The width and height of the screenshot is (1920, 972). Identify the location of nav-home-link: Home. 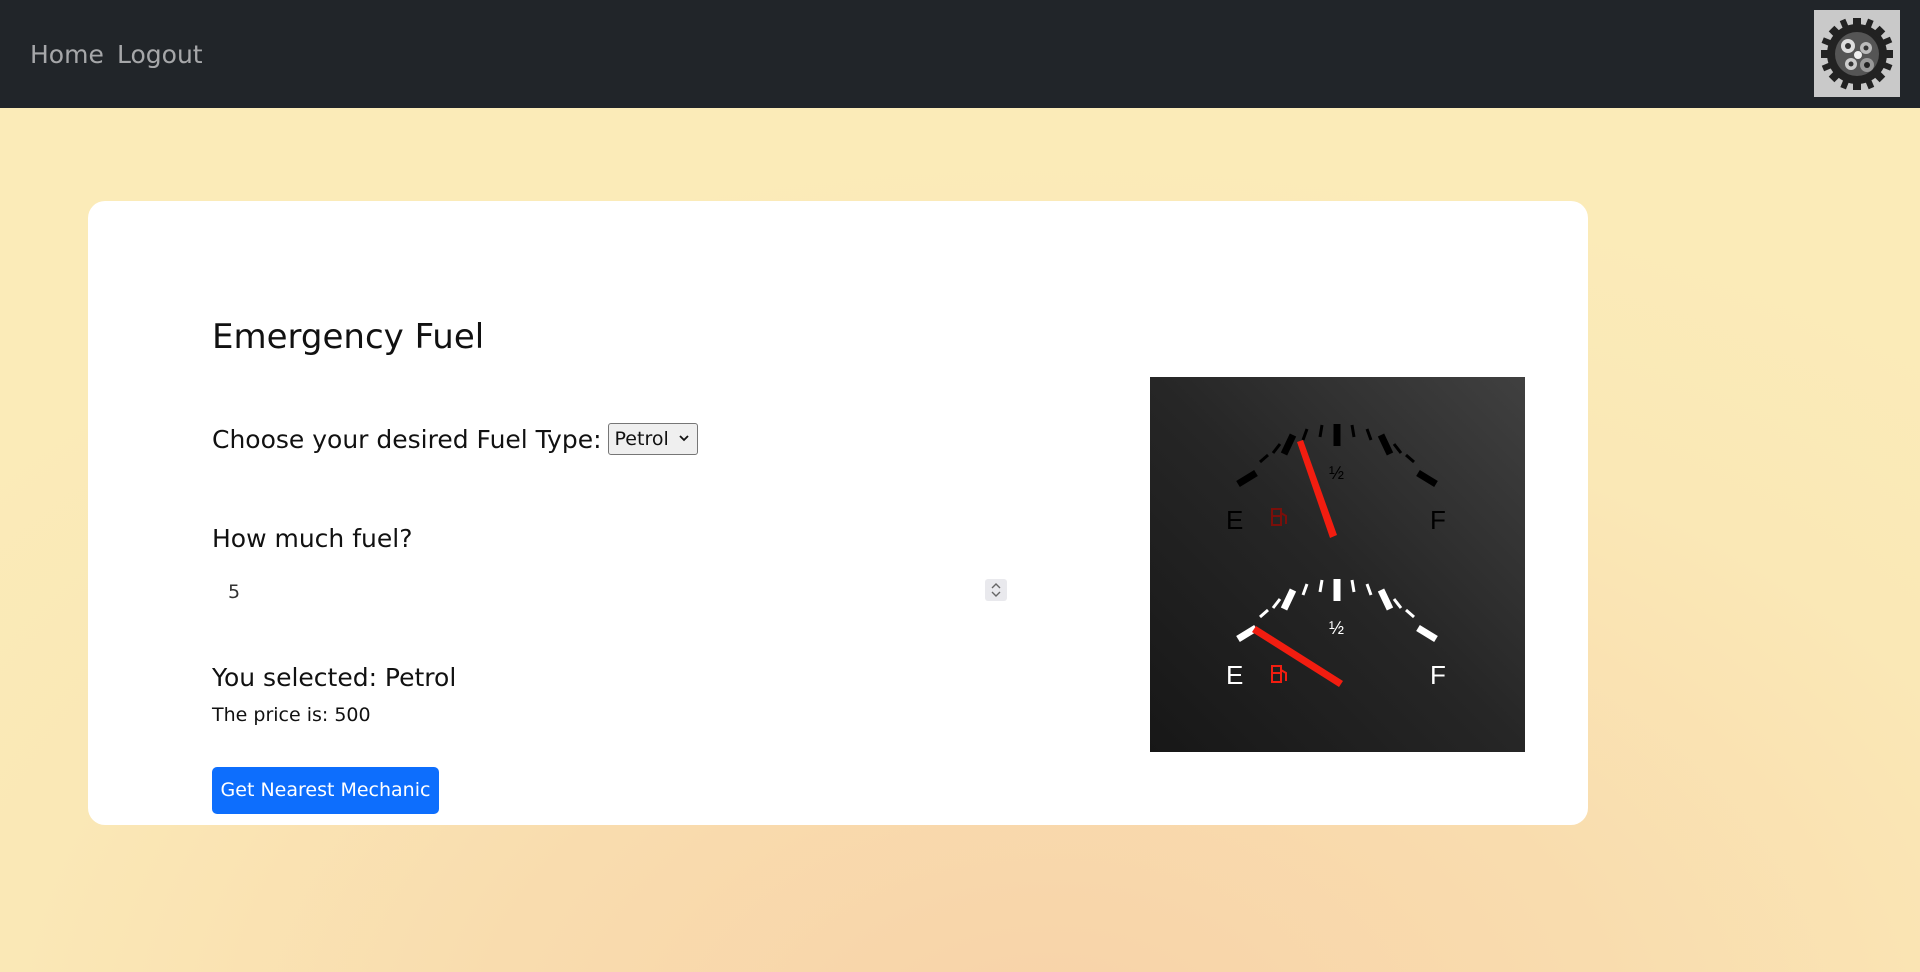
(67, 55).